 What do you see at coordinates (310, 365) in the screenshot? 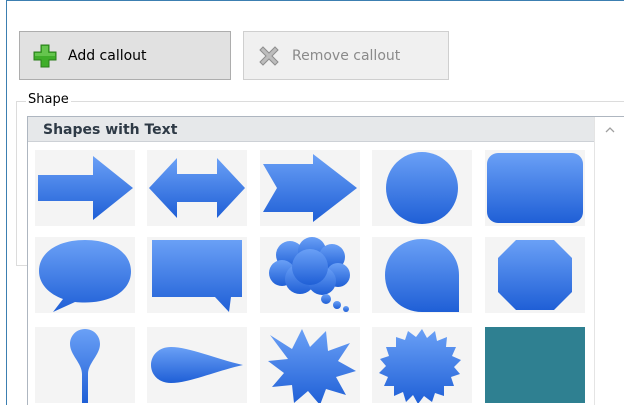
I see `shape-tile-explosion` at bounding box center [310, 365].